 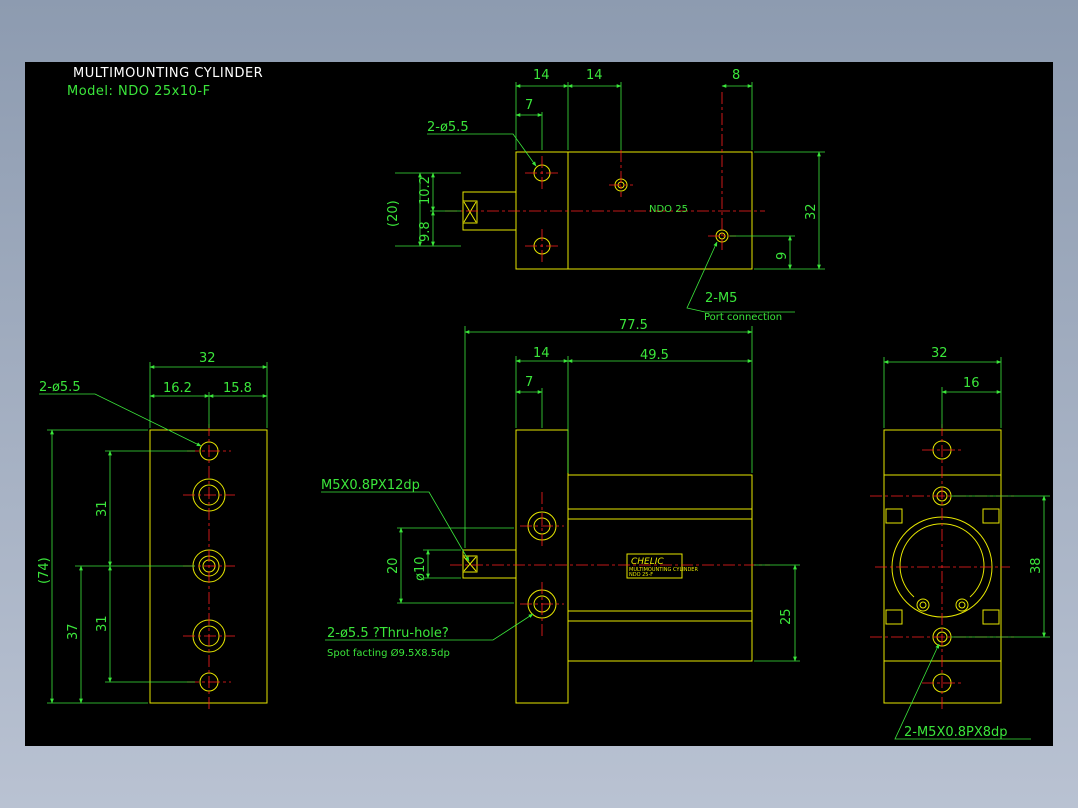 What do you see at coordinates (923, 605) in the screenshot?
I see `right-pin-left` at bounding box center [923, 605].